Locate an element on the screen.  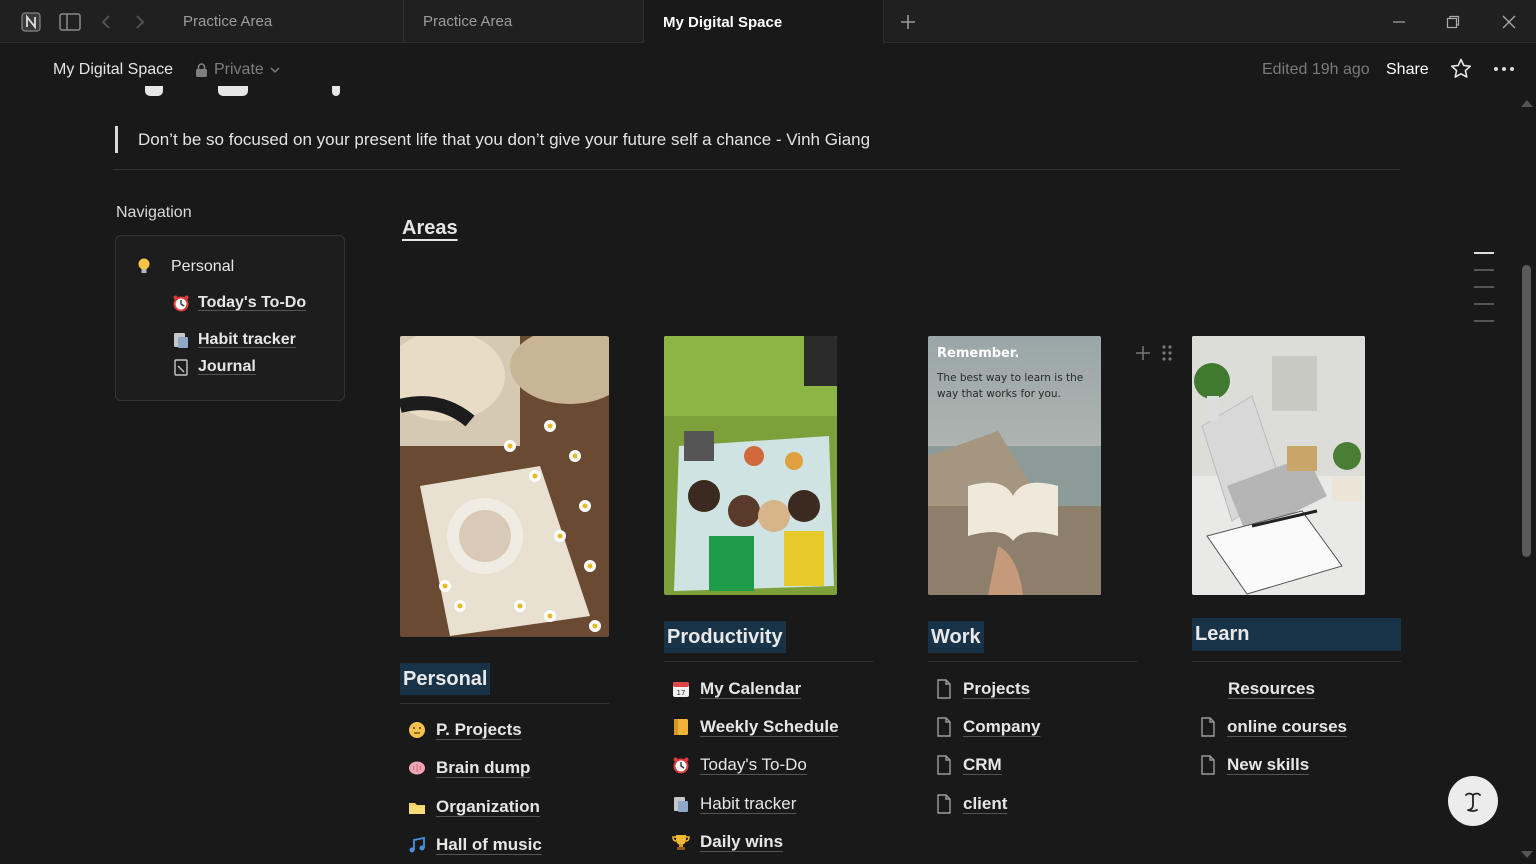
new-tab-plus-icon is located at coordinates (908, 22).